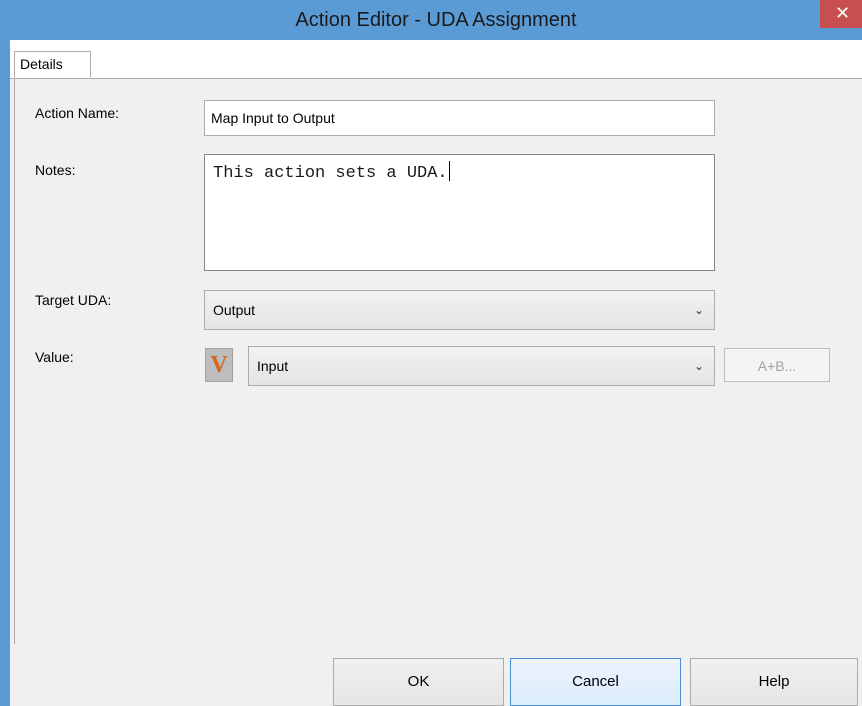 Image resolution: width=862 pixels, height=706 pixels. What do you see at coordinates (330, 173) in the screenshot?
I see `notes-text: This action sets a UDA.` at bounding box center [330, 173].